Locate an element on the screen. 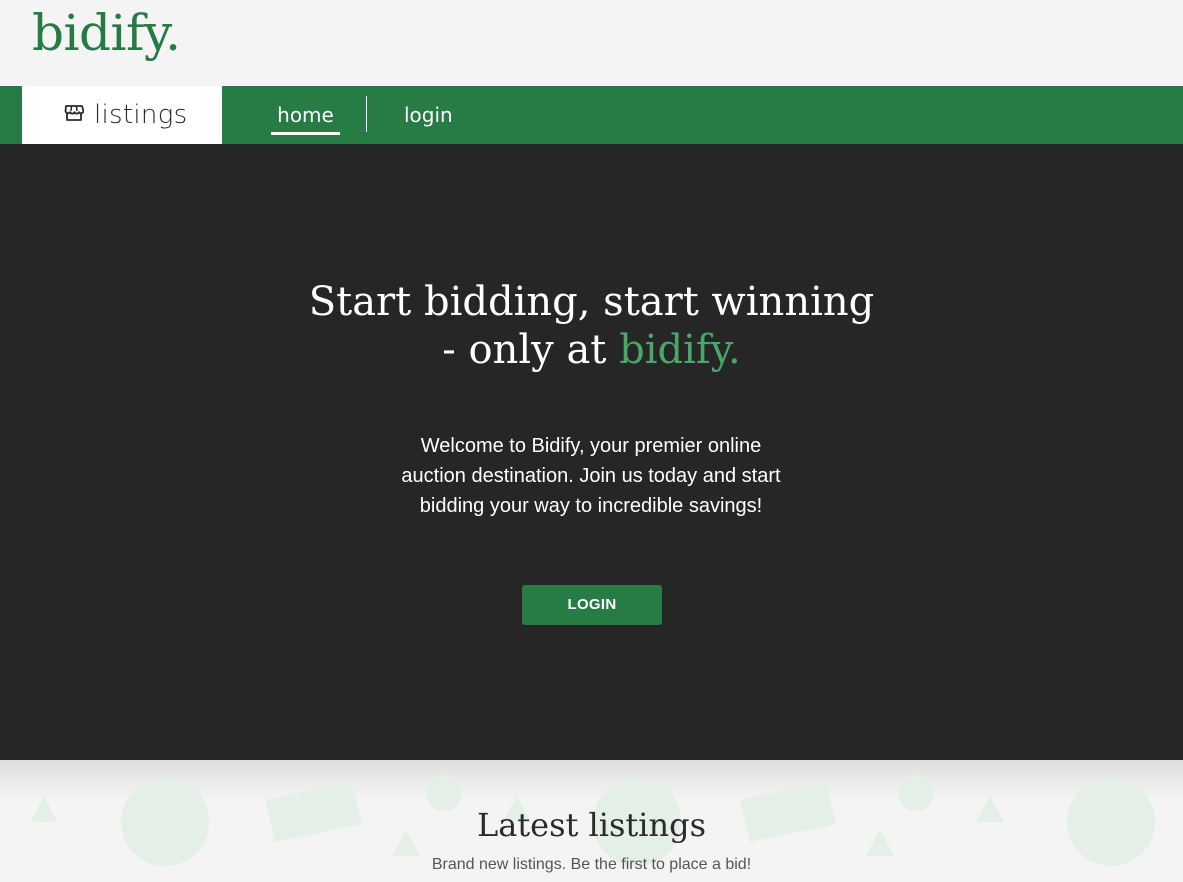 This screenshot has height=882, width=1183. nav-listings-label: listings is located at coordinates (141, 115).